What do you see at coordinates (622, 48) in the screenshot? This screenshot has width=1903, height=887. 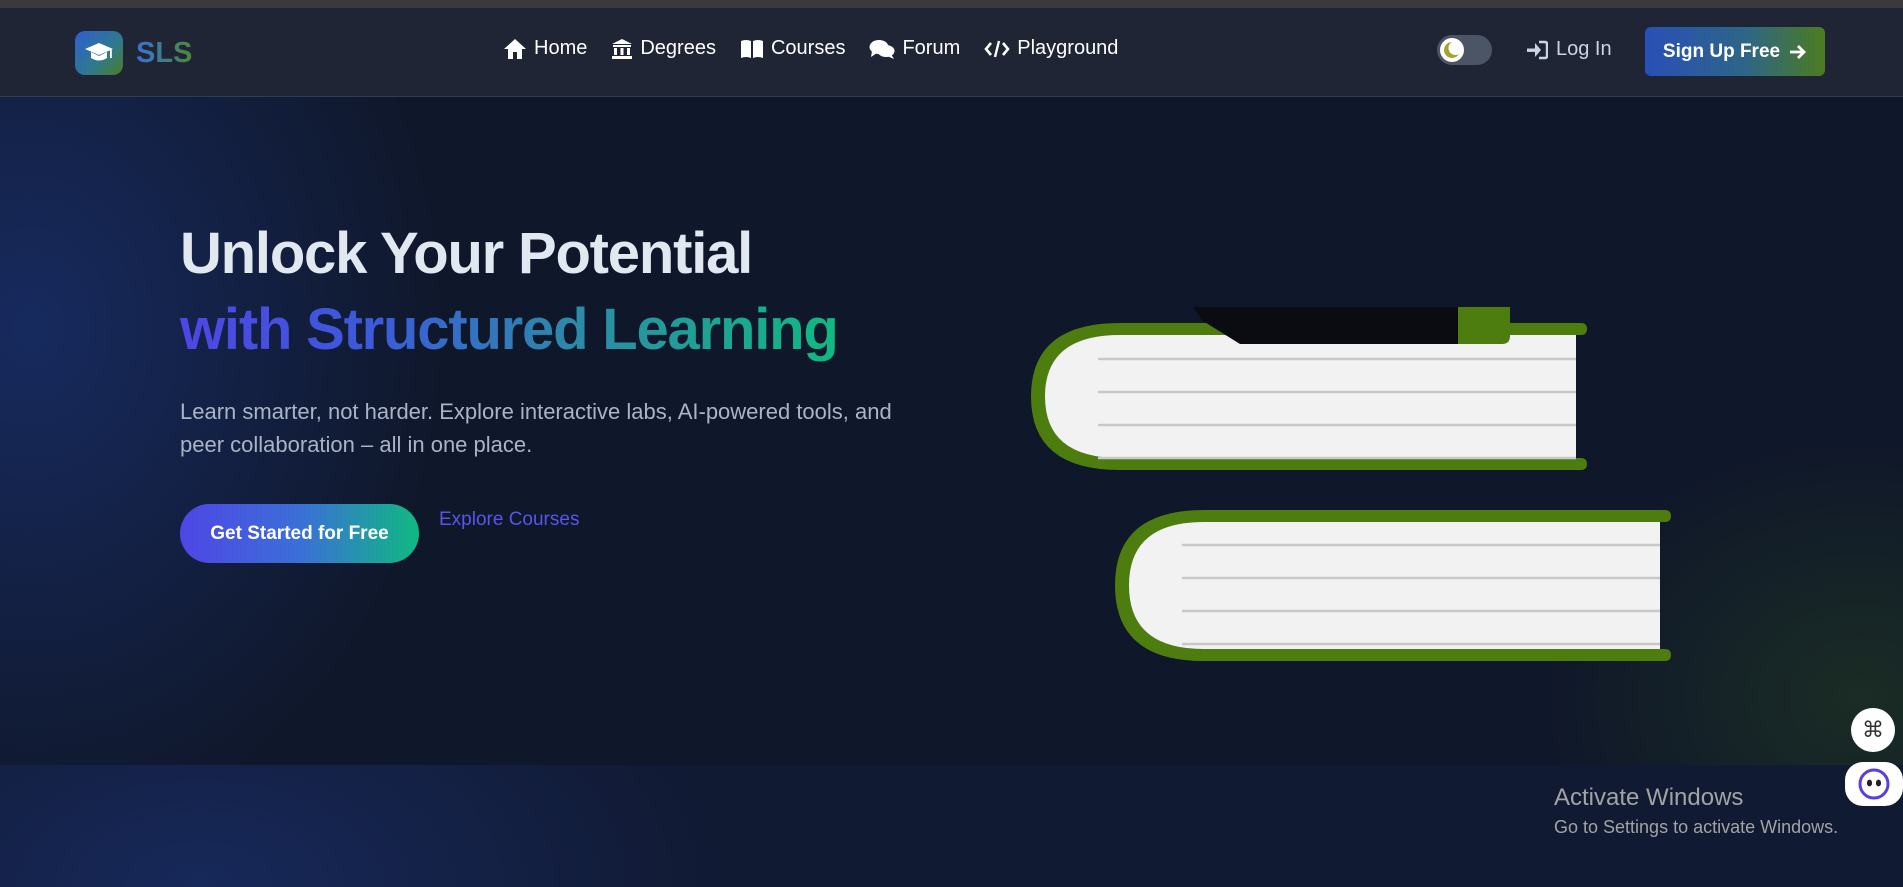 I see `university-icon` at bounding box center [622, 48].